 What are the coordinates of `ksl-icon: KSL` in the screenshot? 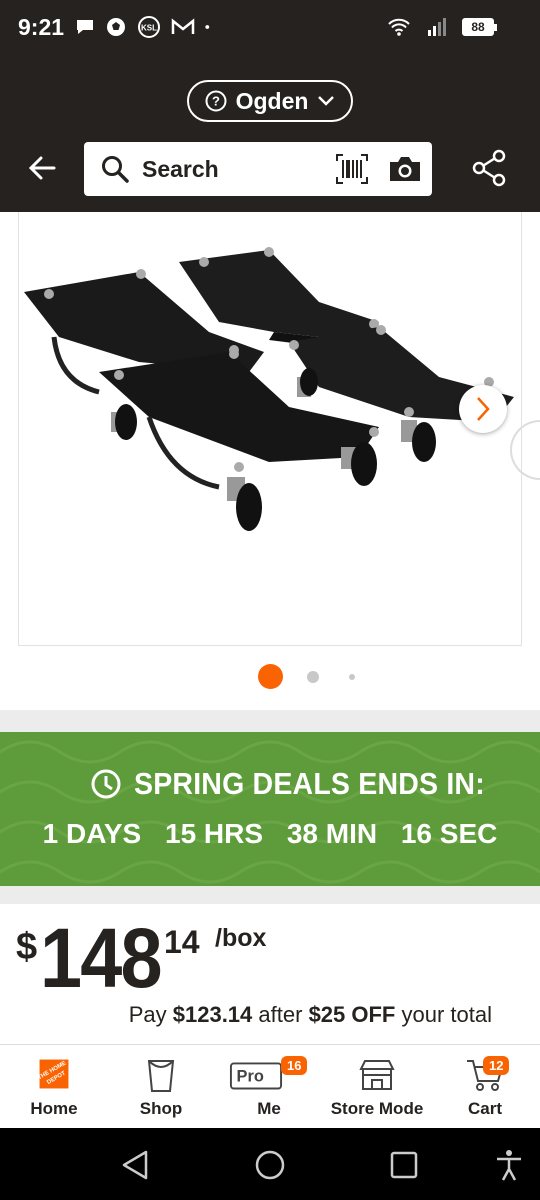 It's located at (149, 27).